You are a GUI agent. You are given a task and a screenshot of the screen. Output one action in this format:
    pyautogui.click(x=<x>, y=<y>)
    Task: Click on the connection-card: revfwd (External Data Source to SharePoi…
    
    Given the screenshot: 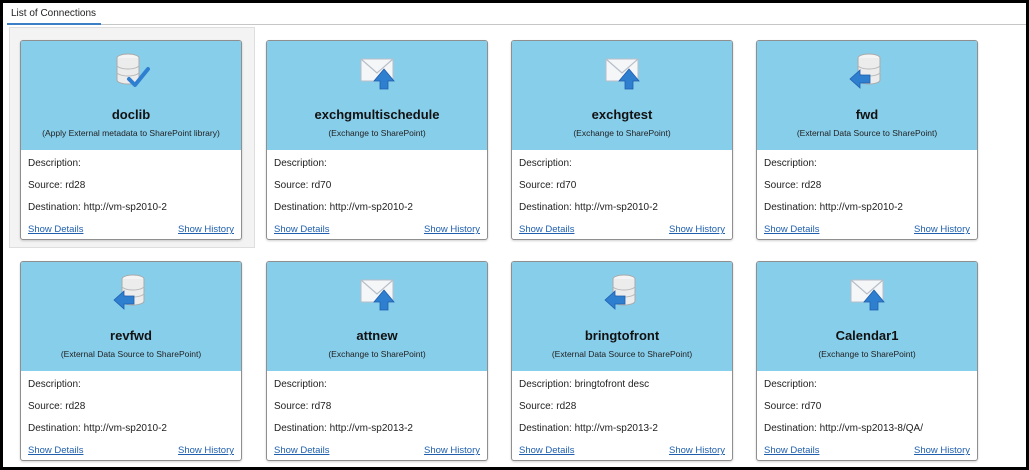 What is the action you would take?
    pyautogui.click(x=131, y=361)
    